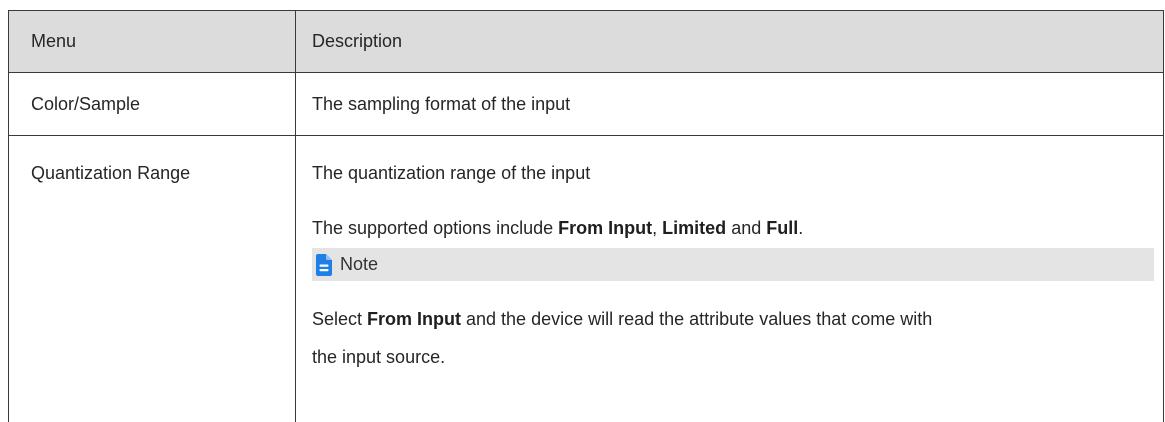  What do you see at coordinates (435, 228) in the screenshot?
I see `options-prefix: The supported options include` at bounding box center [435, 228].